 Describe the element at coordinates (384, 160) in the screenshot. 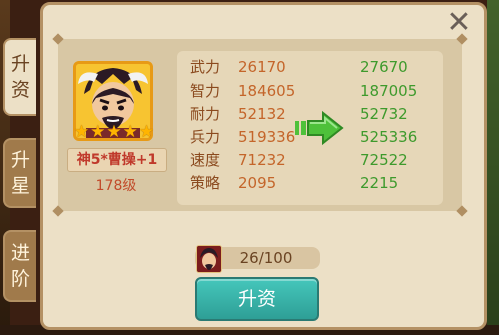

I see `stat-next: 72522` at that location.